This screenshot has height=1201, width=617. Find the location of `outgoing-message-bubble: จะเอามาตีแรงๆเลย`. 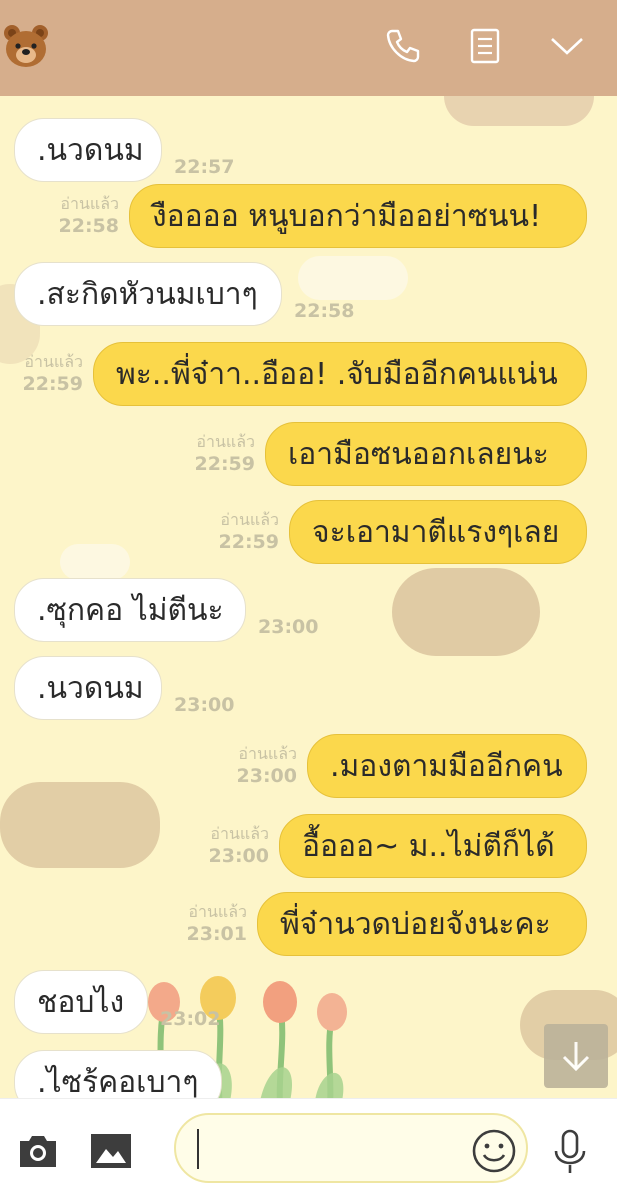

outgoing-message-bubble: จะเอามาตีแรงๆเลย is located at coordinates (438, 532).